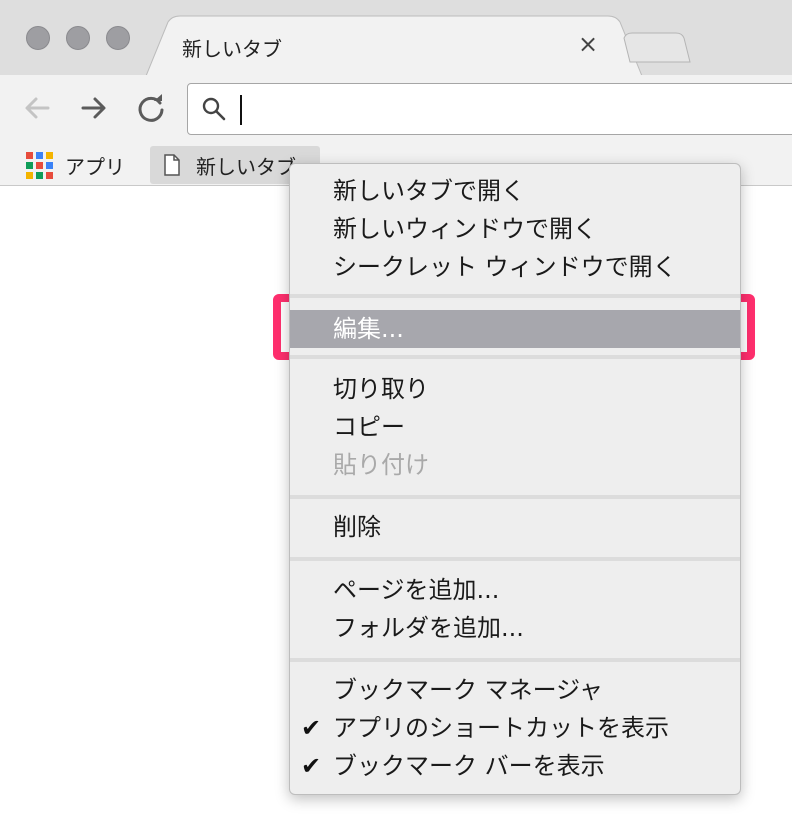 This screenshot has height=836, width=792. What do you see at coordinates (232, 49) in the screenshot?
I see `tab-title: 新しいタブ` at bounding box center [232, 49].